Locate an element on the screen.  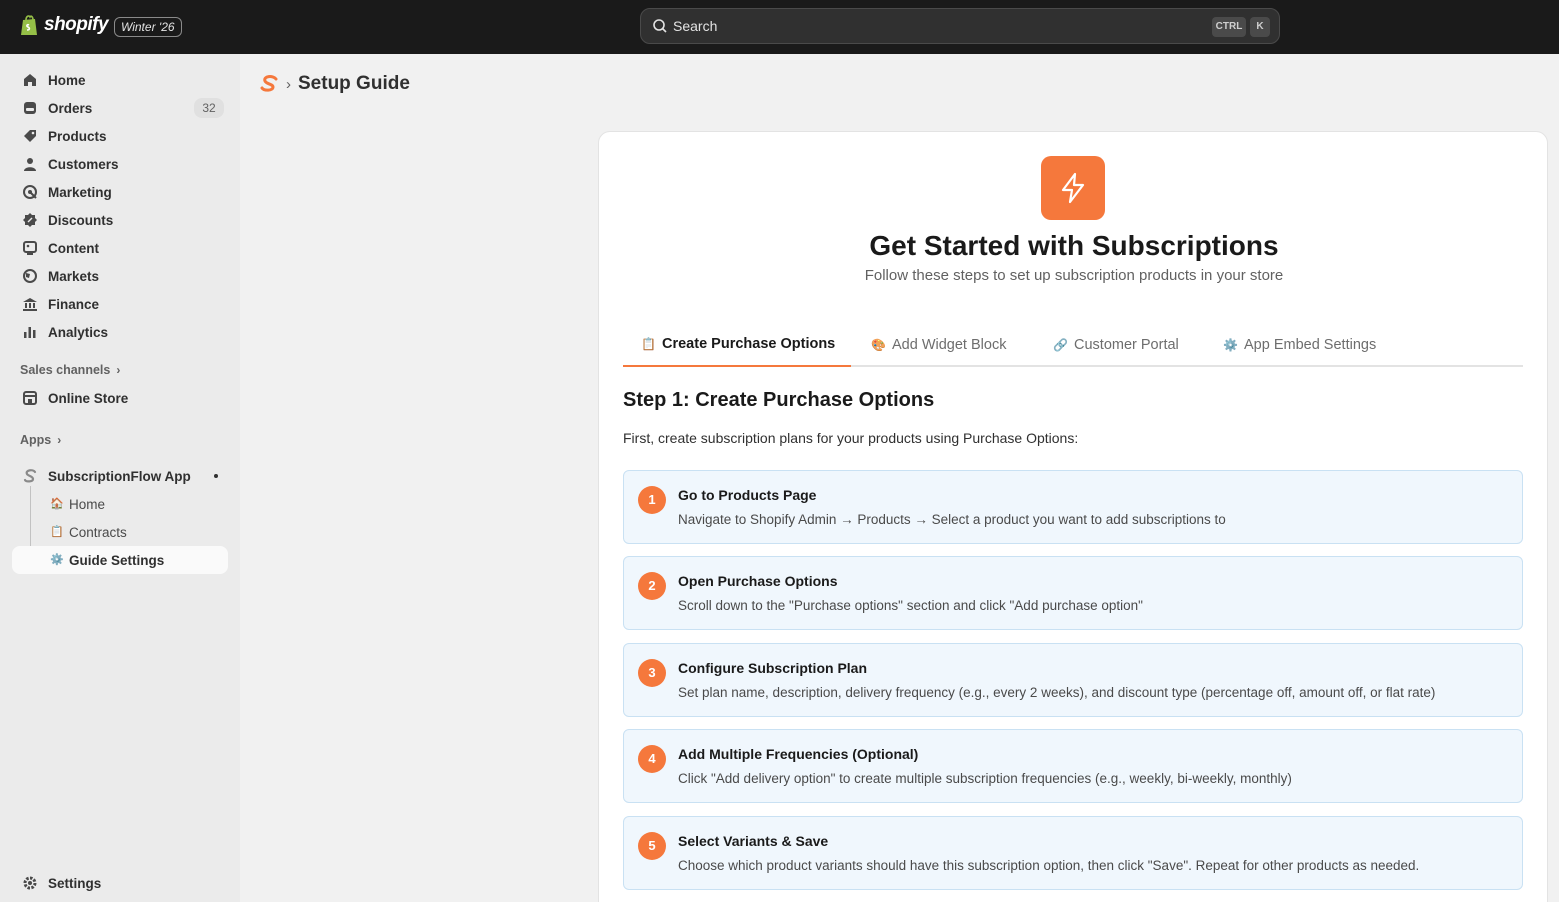
sidebar-item-online-store: Online Store is located at coordinates (120, 398).